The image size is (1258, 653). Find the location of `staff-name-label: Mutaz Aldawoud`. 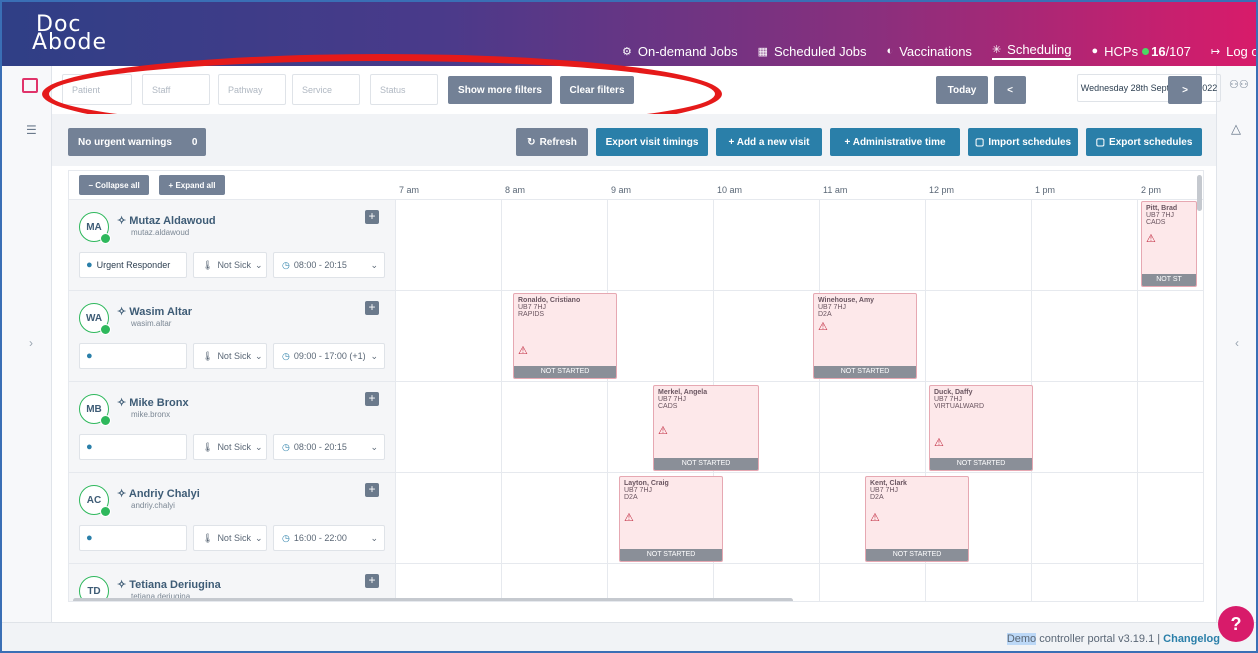

staff-name-label: Mutaz Aldawoud is located at coordinates (172, 221).